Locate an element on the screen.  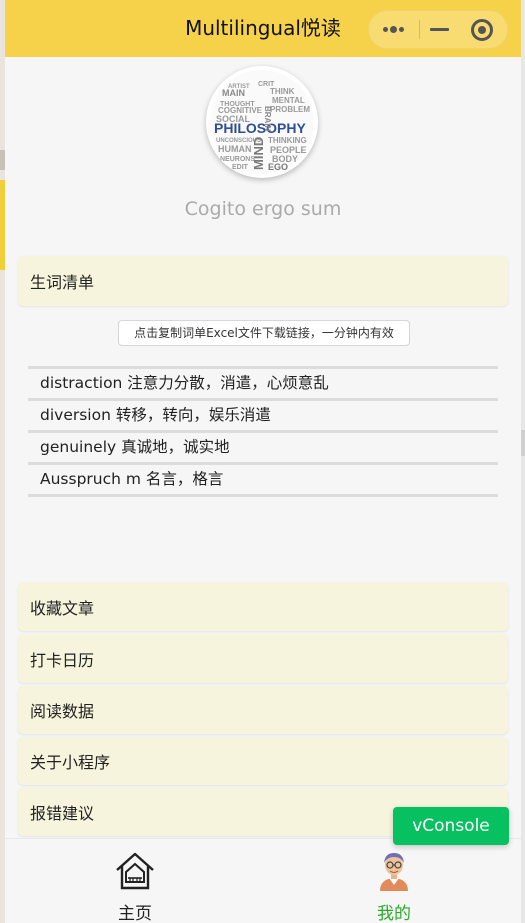
svg-text: MENTAL is located at coordinates (288, 100).